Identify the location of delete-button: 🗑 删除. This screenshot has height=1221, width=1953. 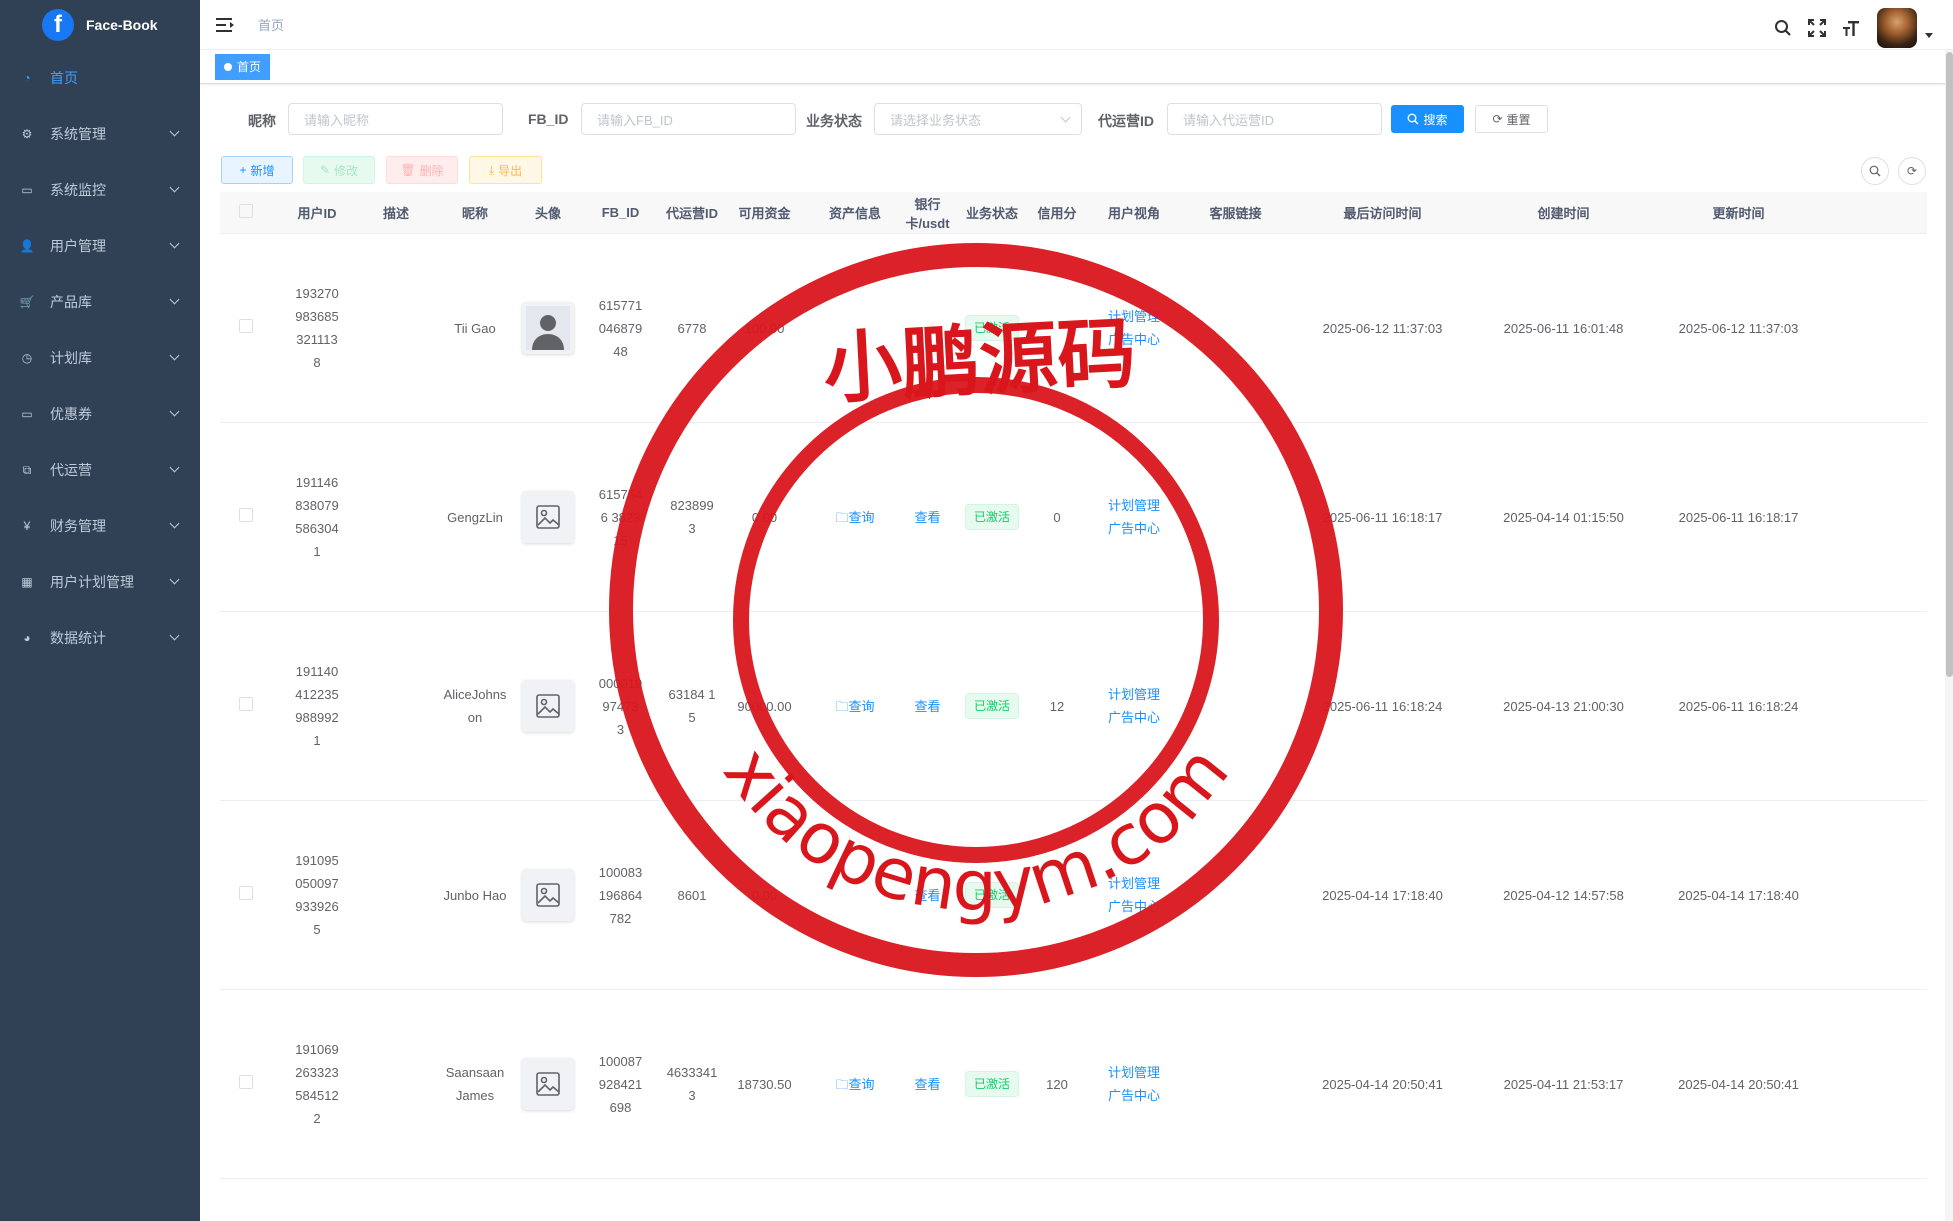
(422, 170).